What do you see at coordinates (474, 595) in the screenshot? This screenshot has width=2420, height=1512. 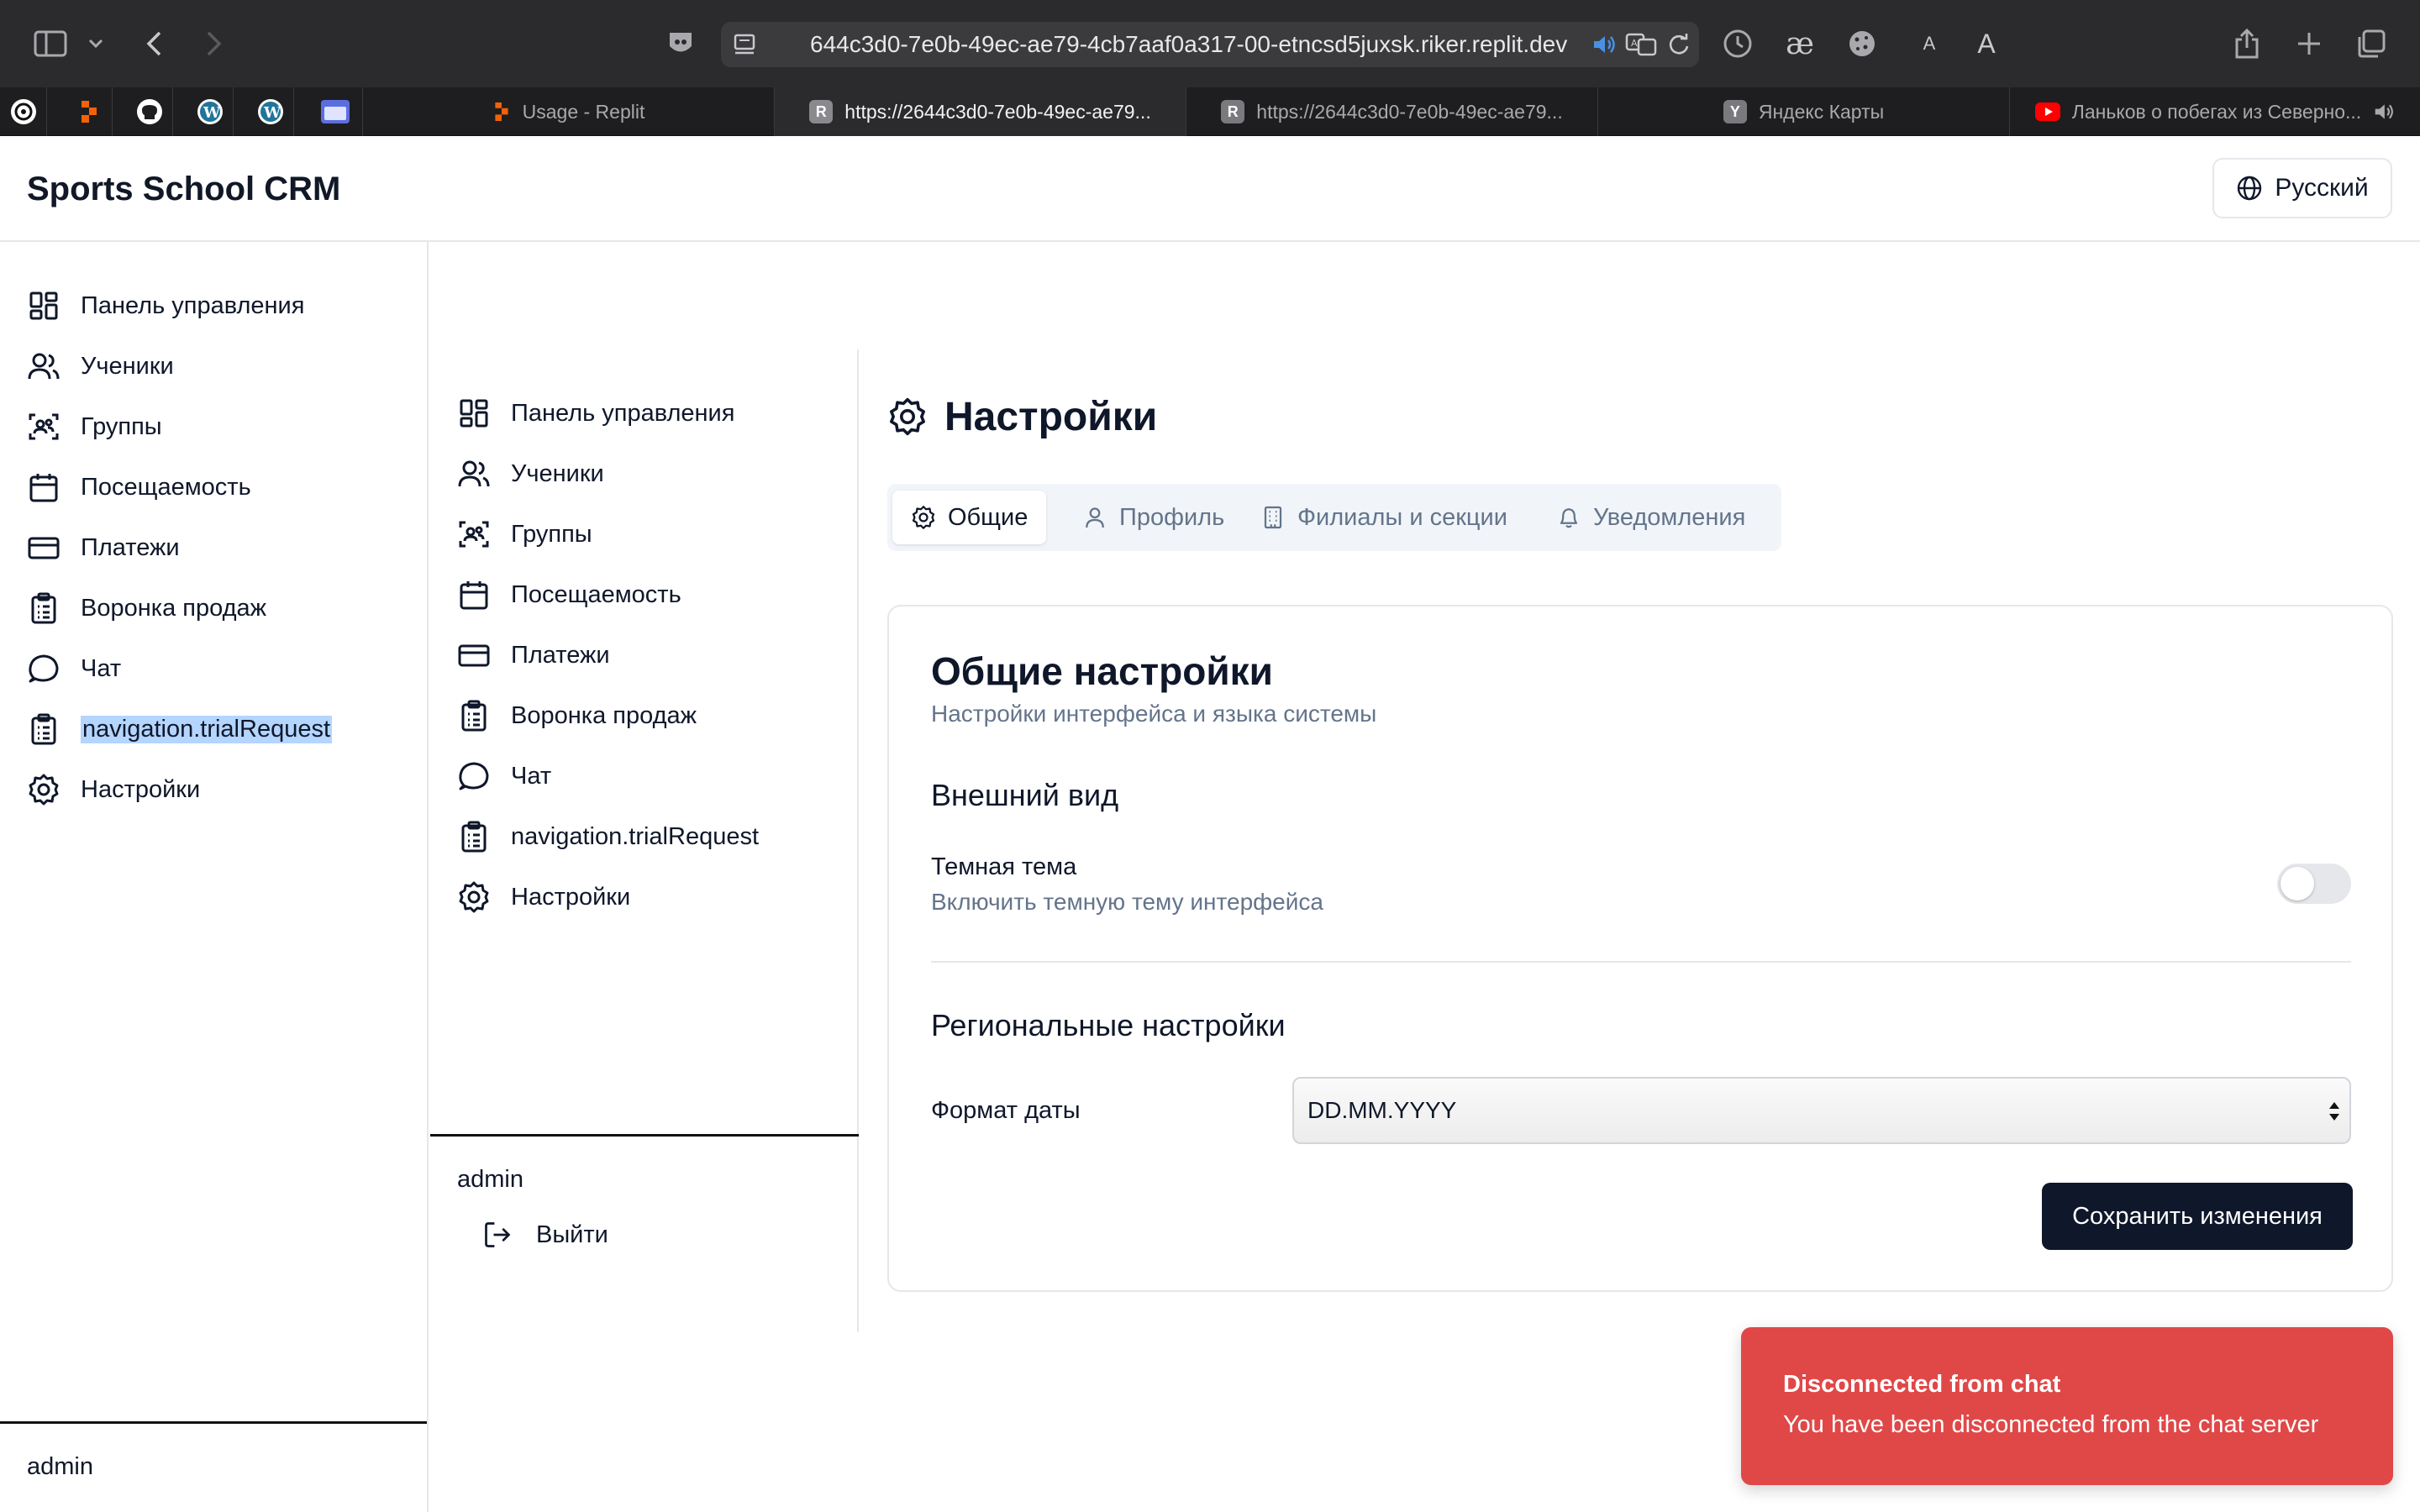 I see `calendar-icon` at bounding box center [474, 595].